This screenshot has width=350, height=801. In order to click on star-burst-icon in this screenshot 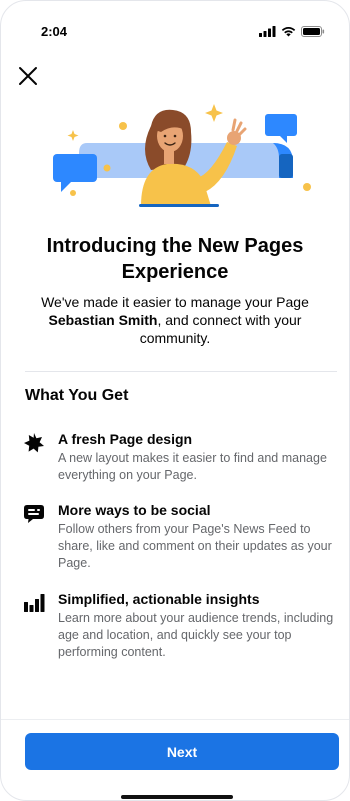, I will do `click(34, 443)`.